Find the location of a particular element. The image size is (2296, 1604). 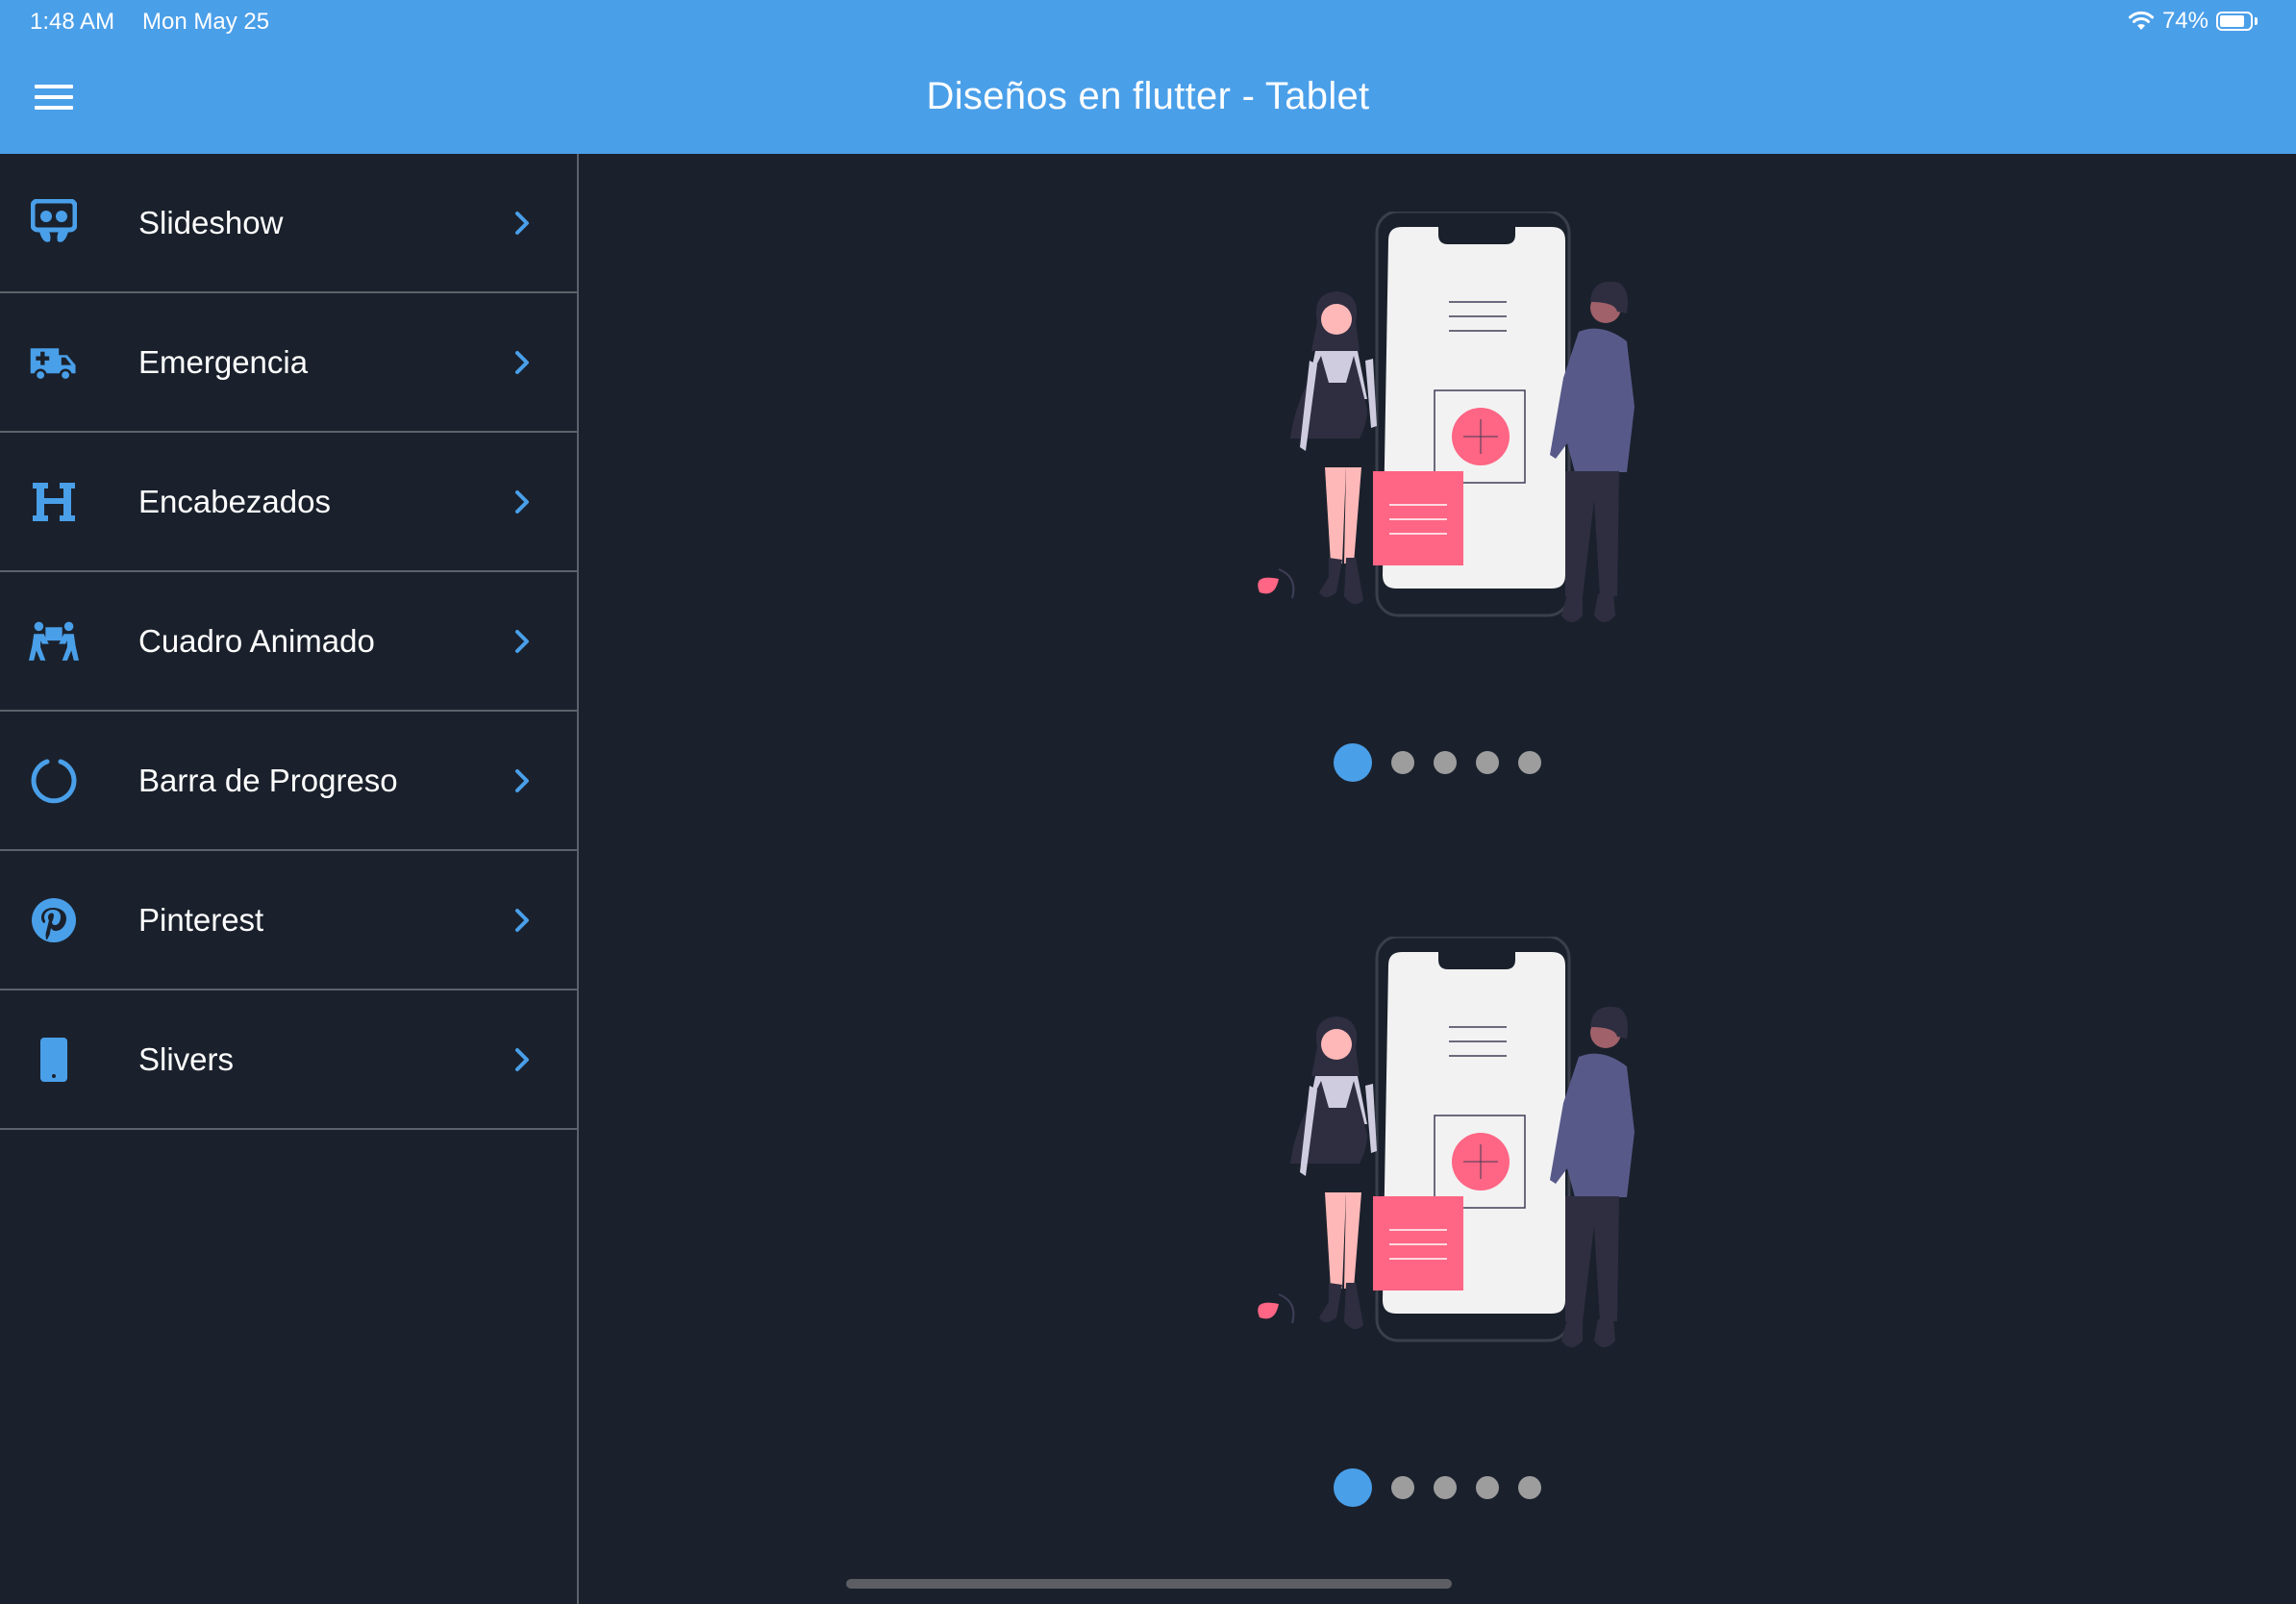

status-bar: 1:48 AM Mon May 25 74% is located at coordinates (1148, 23).